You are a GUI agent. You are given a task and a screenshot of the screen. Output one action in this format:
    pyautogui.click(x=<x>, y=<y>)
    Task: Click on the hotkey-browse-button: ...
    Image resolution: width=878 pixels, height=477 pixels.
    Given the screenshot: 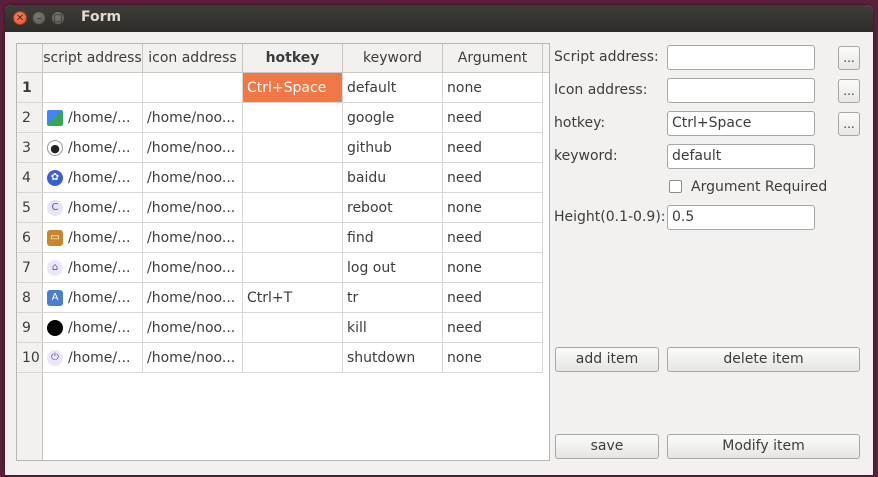 What is the action you would take?
    pyautogui.click(x=849, y=124)
    